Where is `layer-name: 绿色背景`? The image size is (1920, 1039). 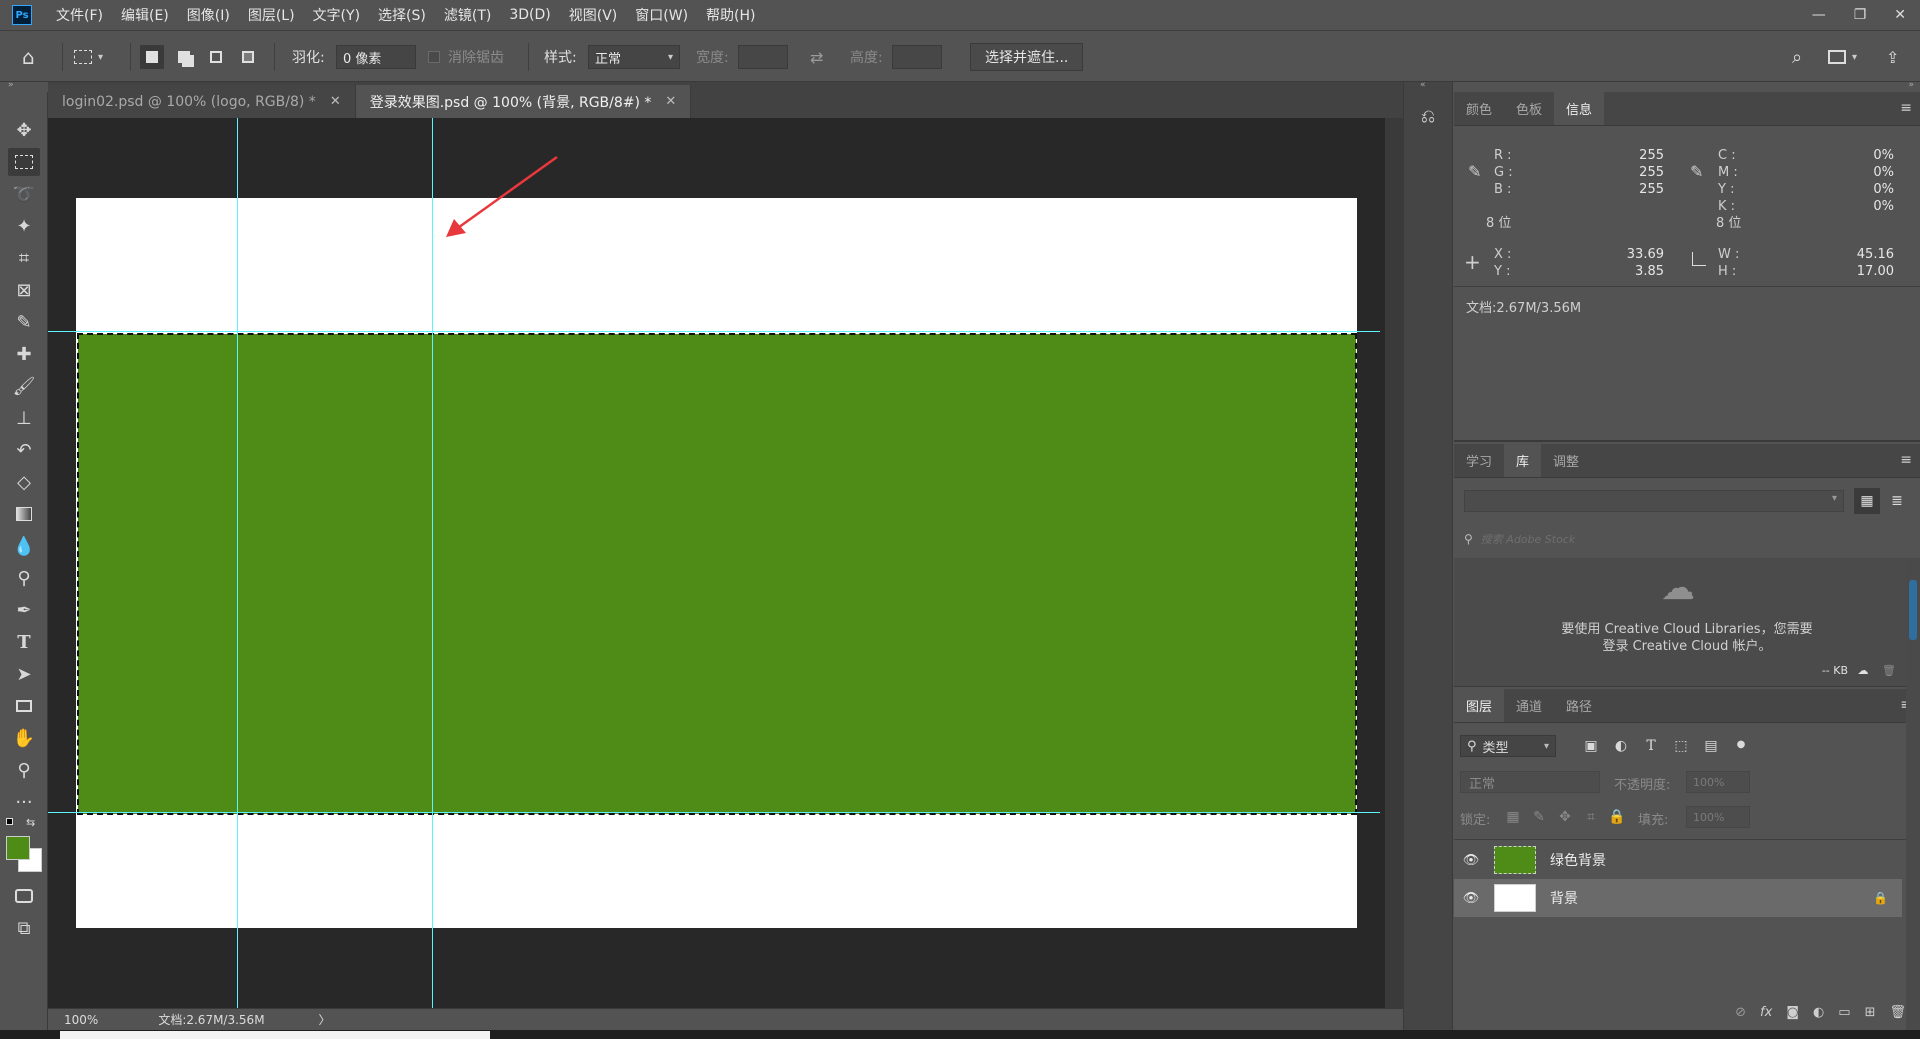 layer-name: 绿色背景 is located at coordinates (1578, 860).